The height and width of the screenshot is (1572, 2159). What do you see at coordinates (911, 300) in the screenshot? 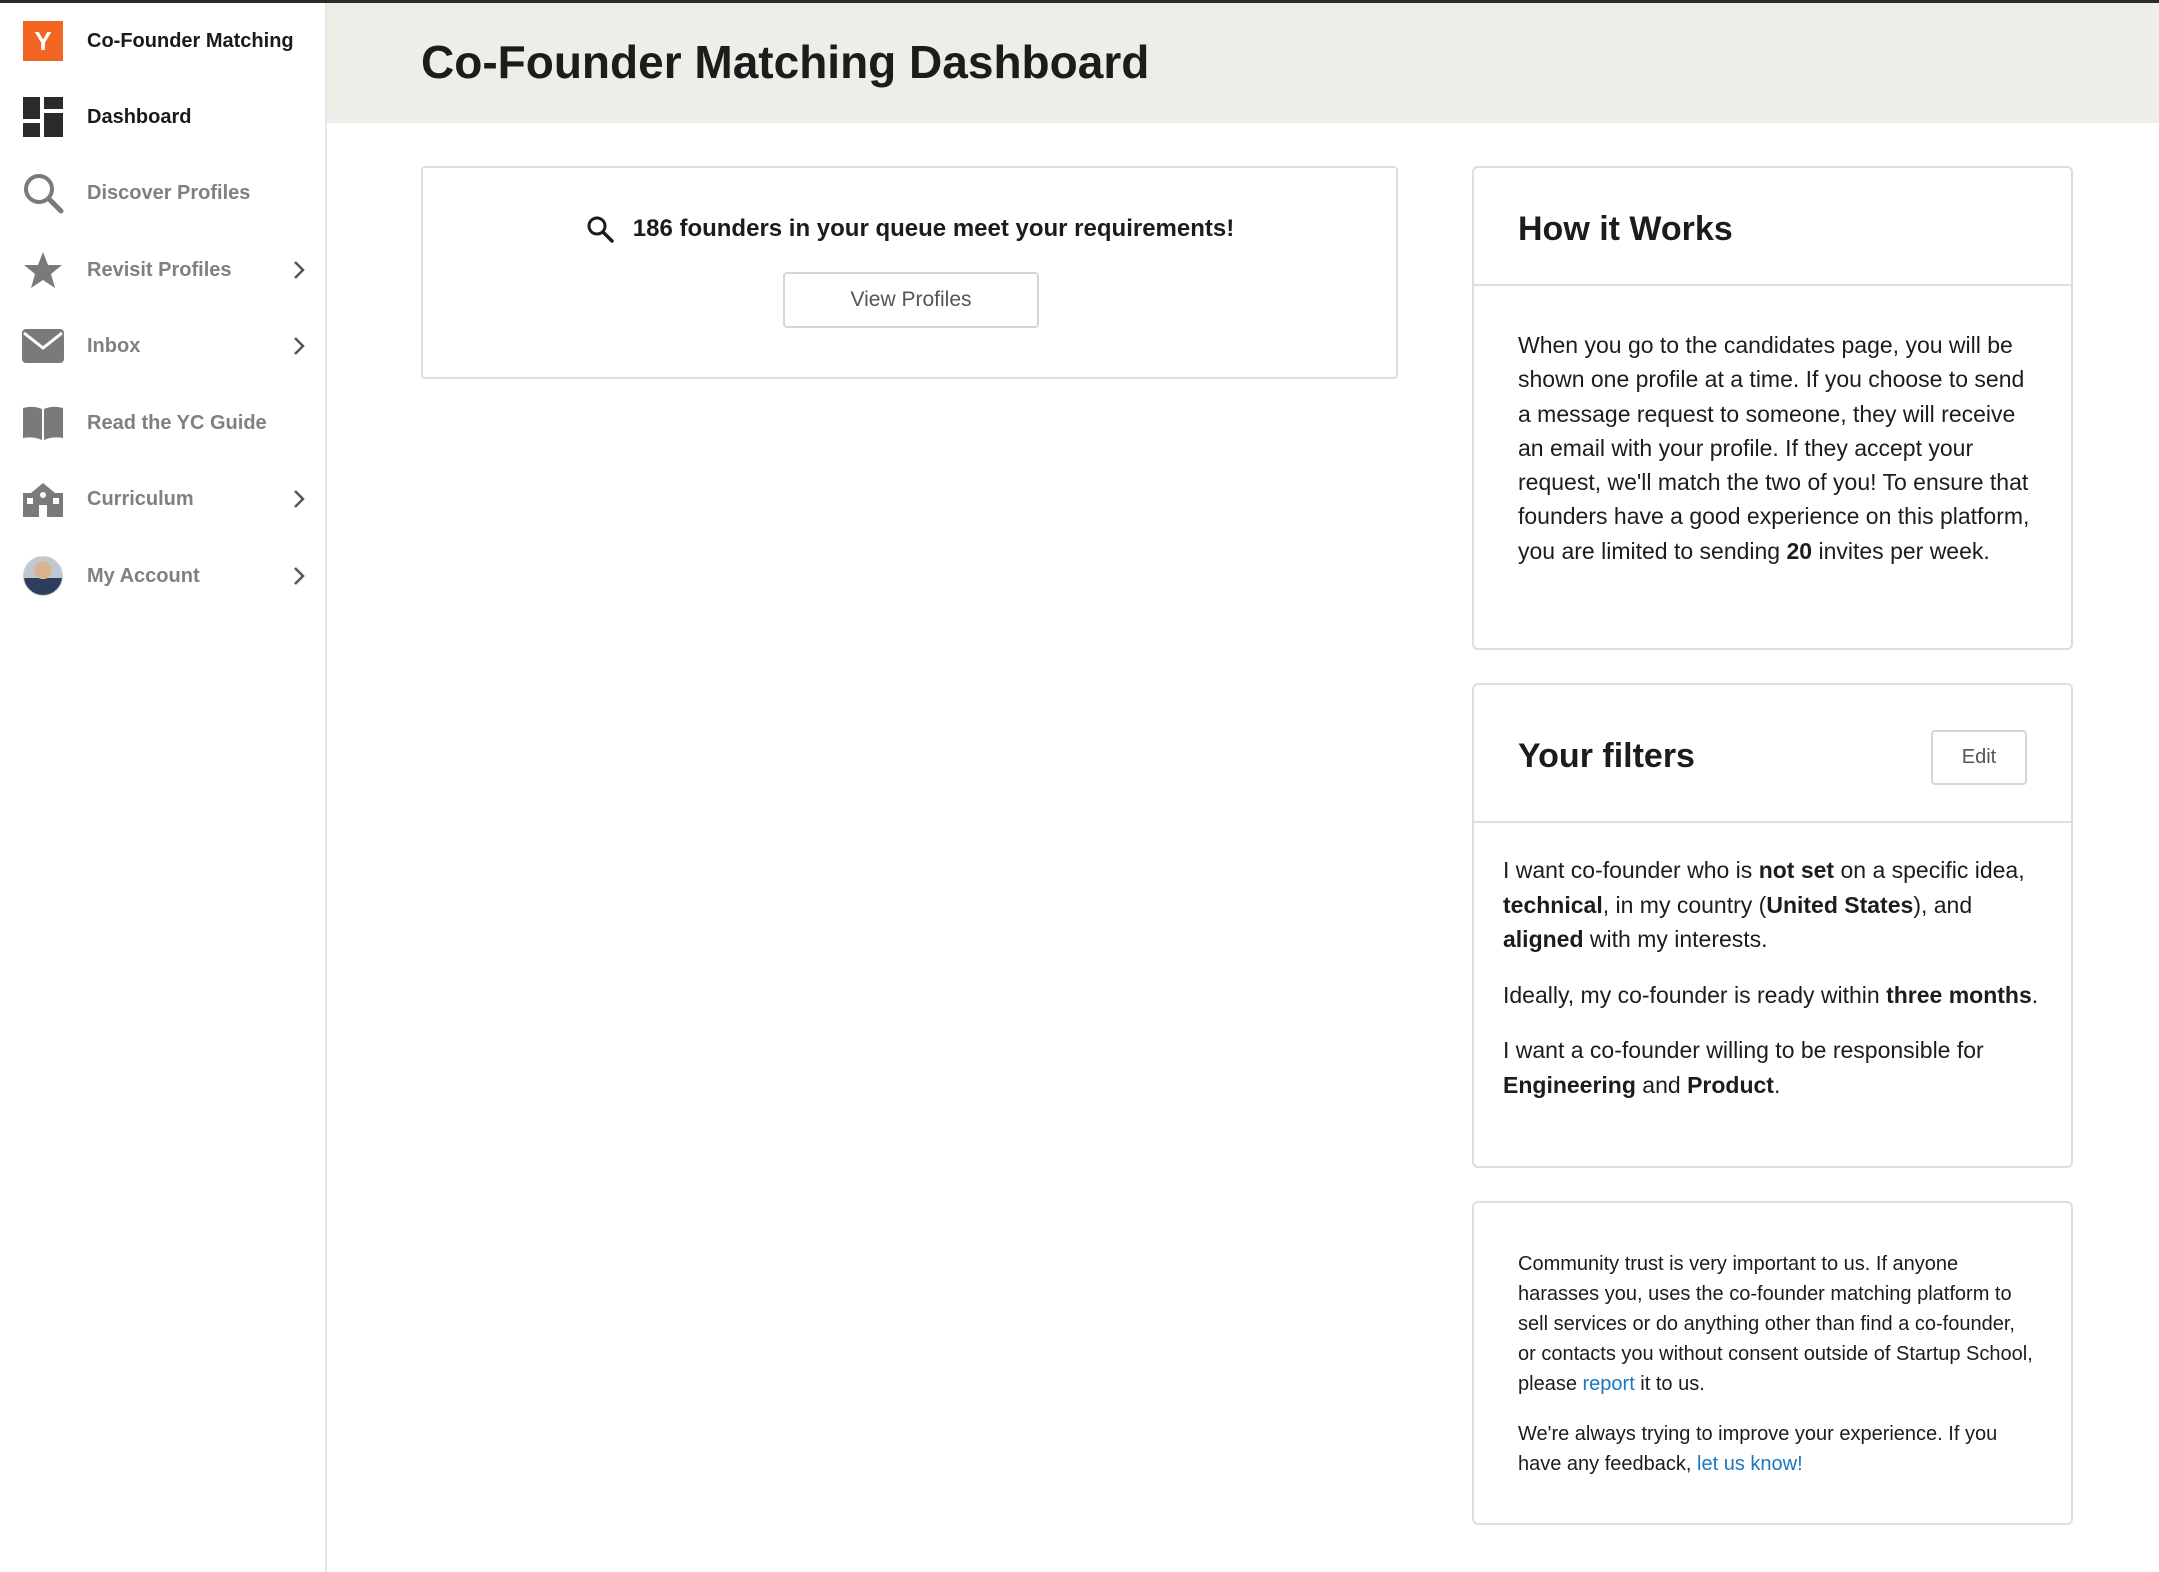
I see `view-profiles-button: View Profiles` at bounding box center [911, 300].